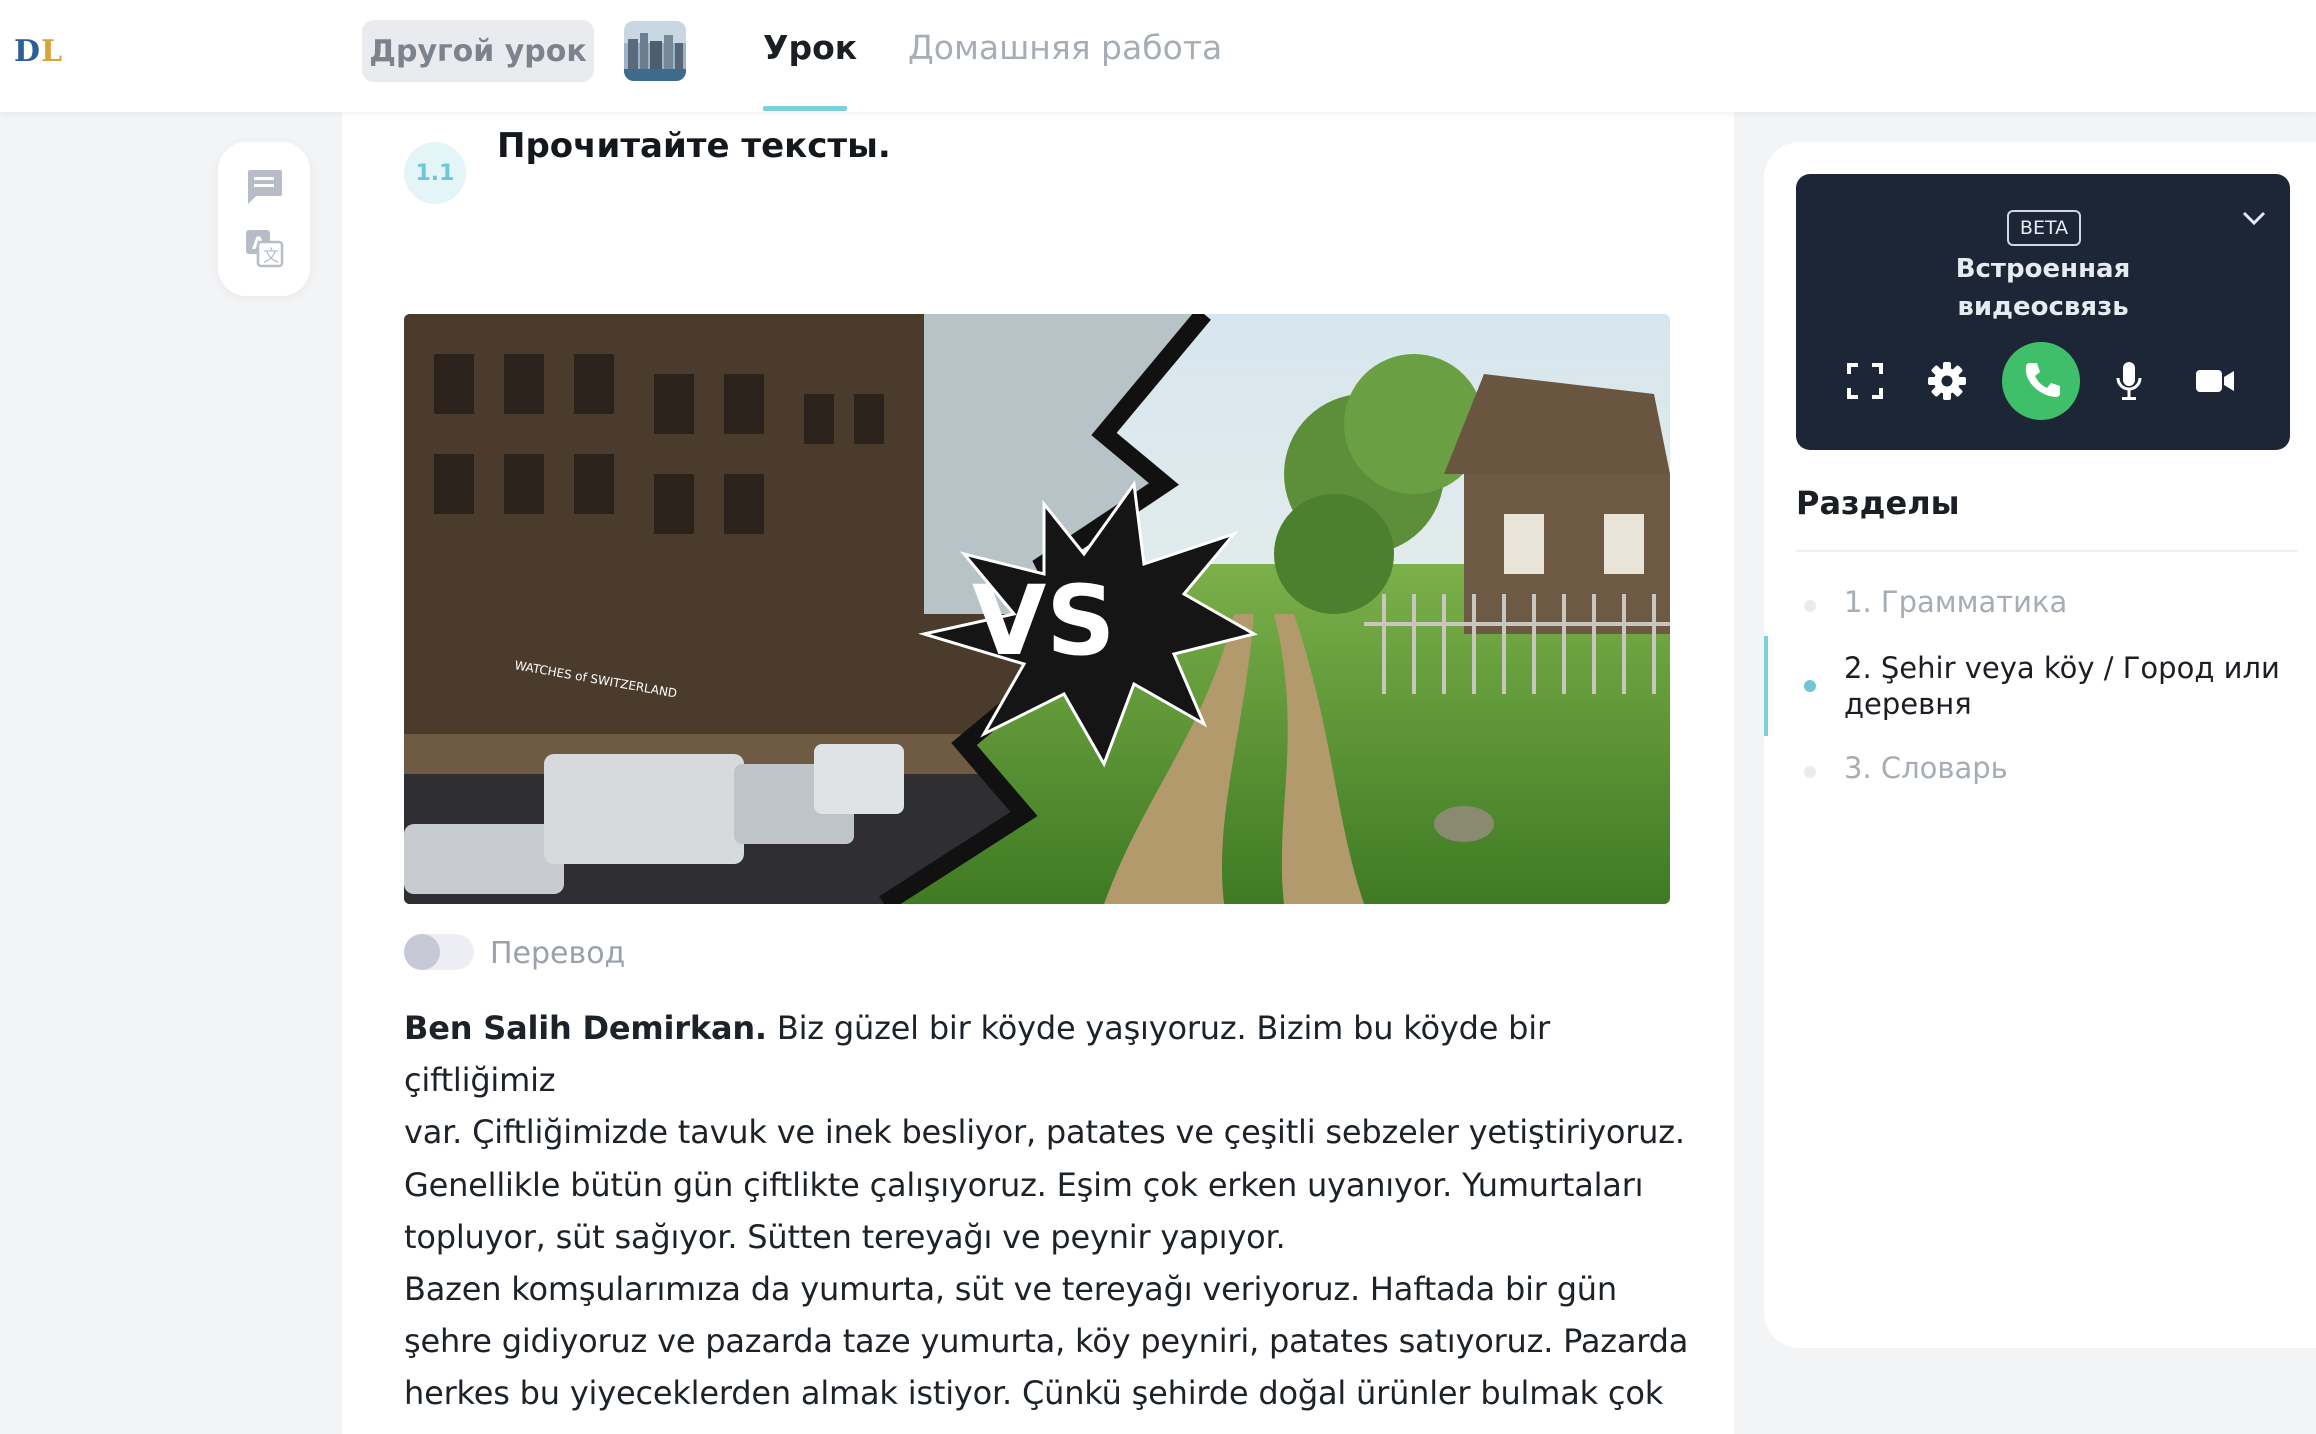  What do you see at coordinates (264, 219) in the screenshot?
I see `tools-panel: A 文` at bounding box center [264, 219].